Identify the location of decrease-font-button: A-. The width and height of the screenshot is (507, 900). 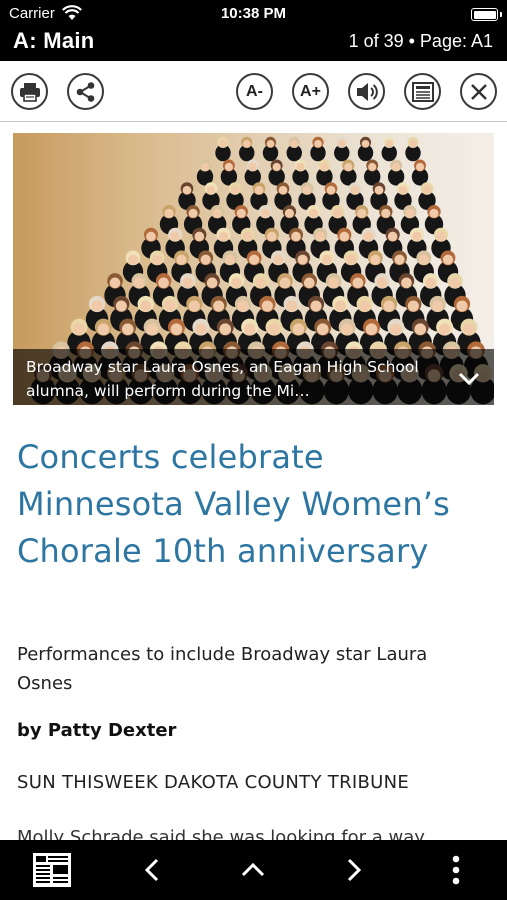
(254, 91).